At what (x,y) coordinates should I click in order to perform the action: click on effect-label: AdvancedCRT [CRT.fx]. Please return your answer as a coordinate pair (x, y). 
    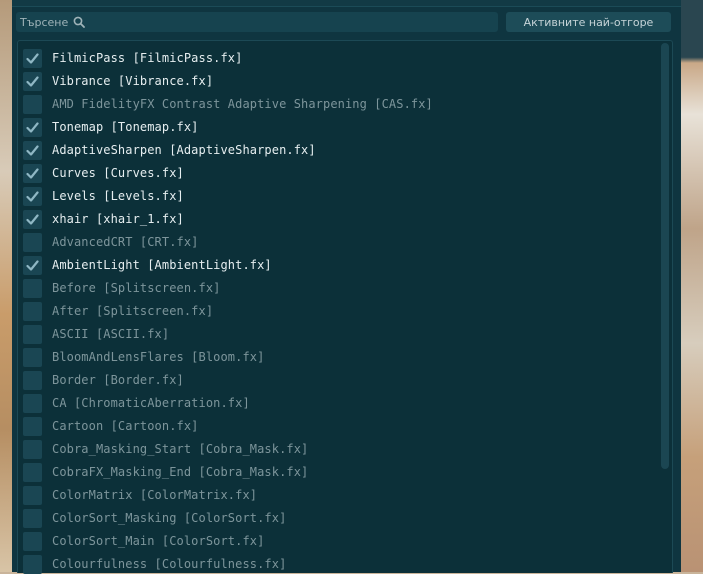
    Looking at the image, I should click on (125, 242).